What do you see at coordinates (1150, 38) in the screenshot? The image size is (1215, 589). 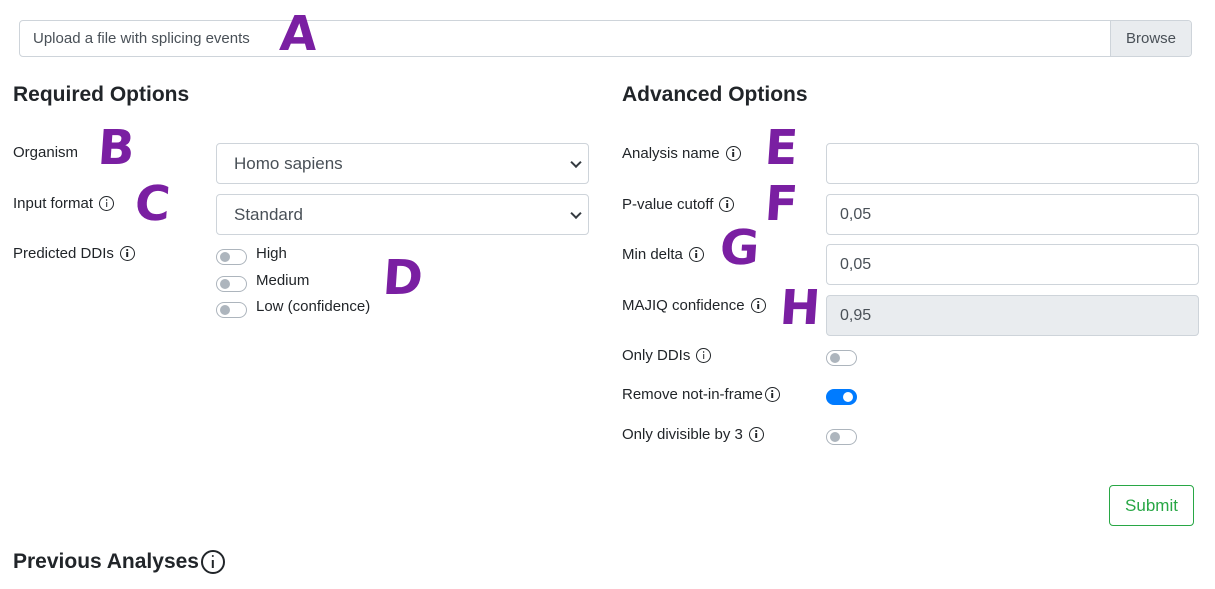 I see `browse-button: Browse` at bounding box center [1150, 38].